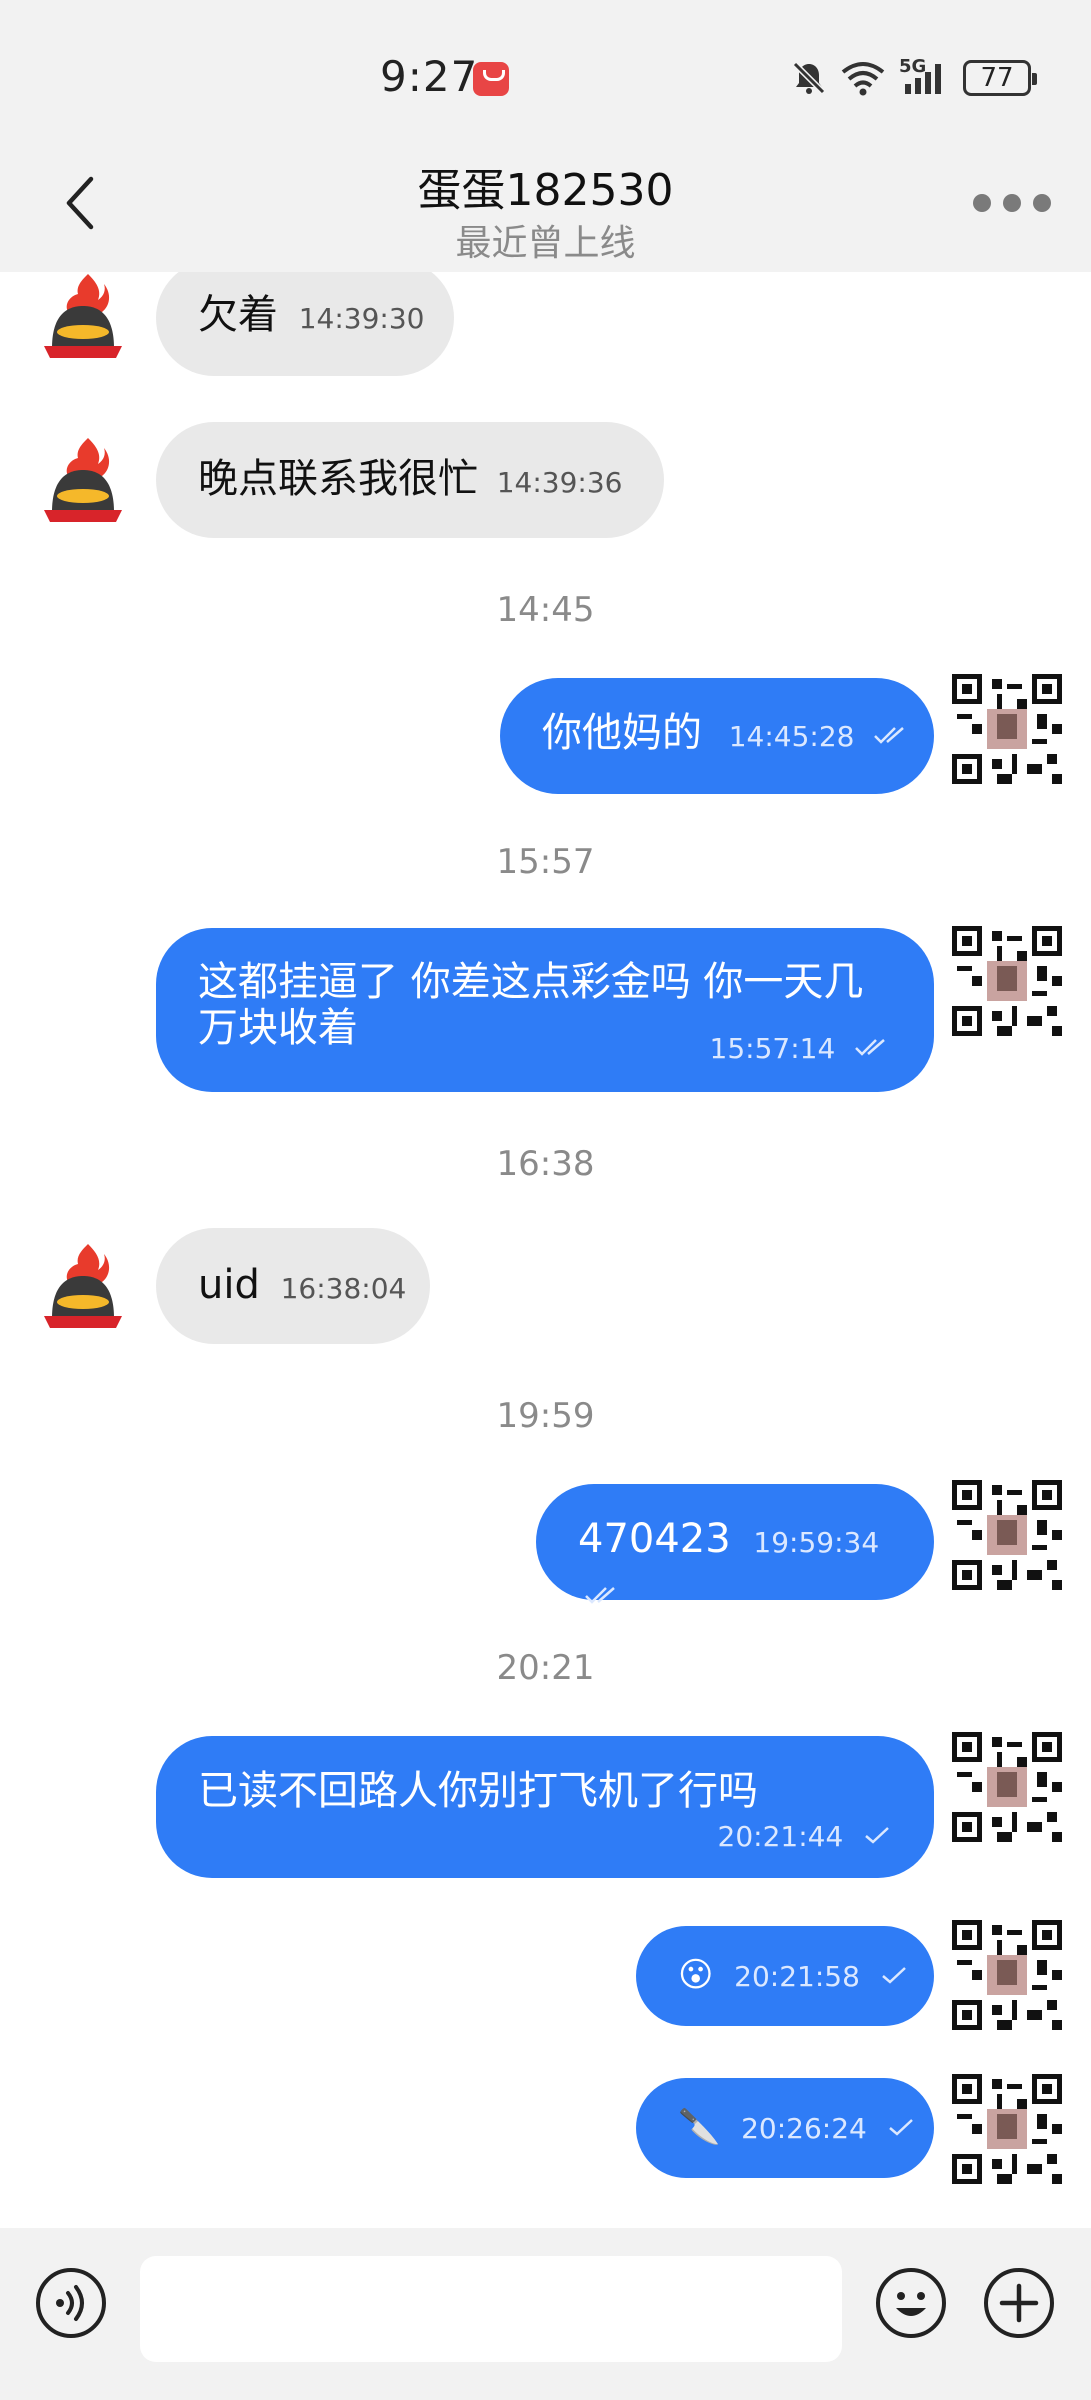 This screenshot has height=2400, width=1091. What do you see at coordinates (809, 78) in the screenshot?
I see `mute-bell-icon` at bounding box center [809, 78].